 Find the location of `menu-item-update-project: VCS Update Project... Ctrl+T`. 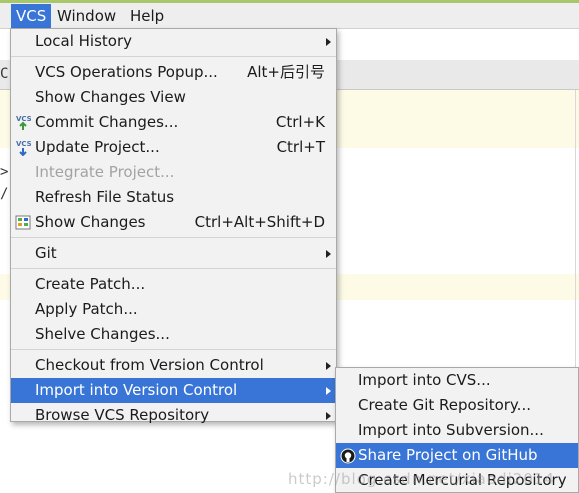

menu-item-update-project: VCS Update Project... Ctrl+T is located at coordinates (173, 147).